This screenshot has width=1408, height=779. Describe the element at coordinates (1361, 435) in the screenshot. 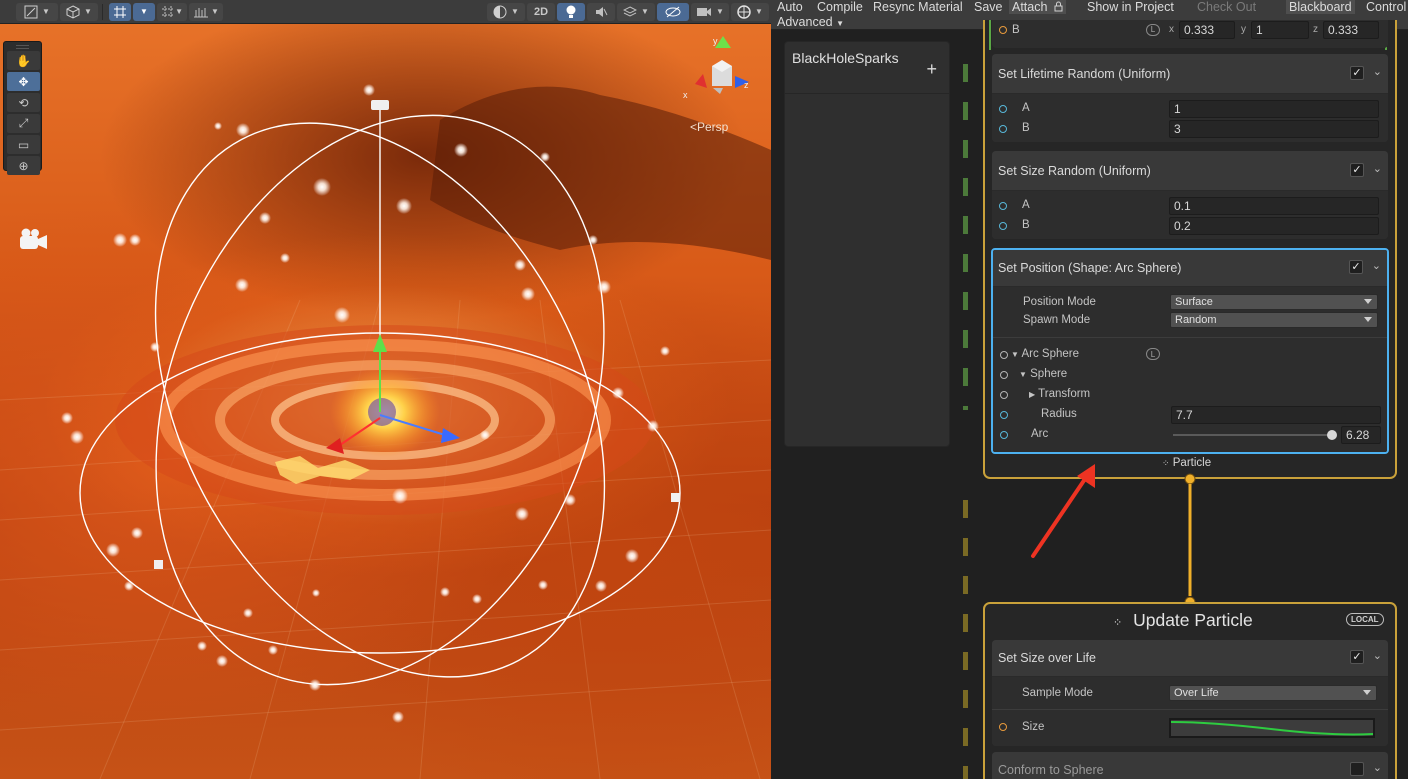

I see `arc-field: 6.28` at that location.